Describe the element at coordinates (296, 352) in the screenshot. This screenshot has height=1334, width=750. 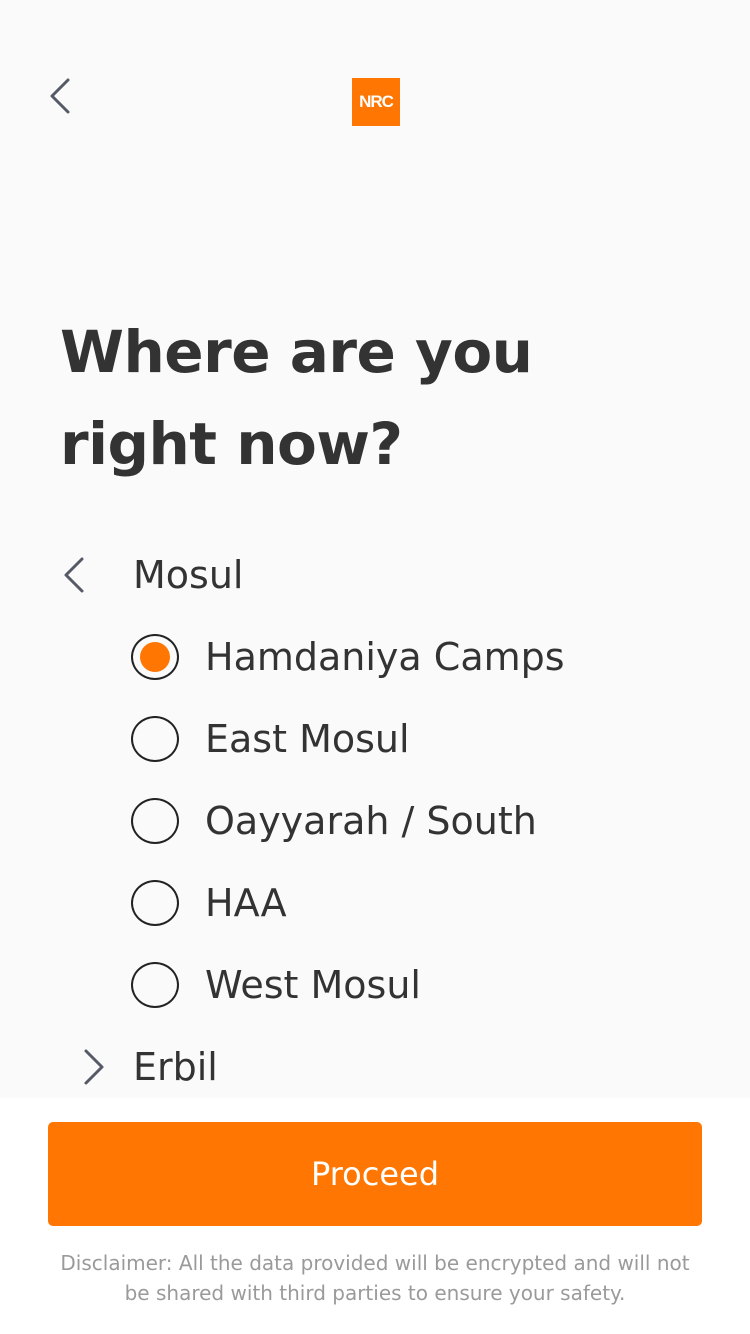
I see `title-line-1: Where are you` at that location.